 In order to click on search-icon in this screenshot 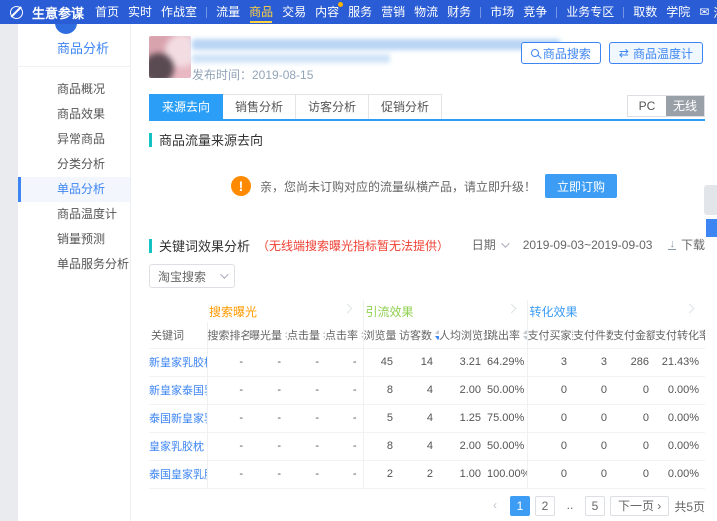, I will do `click(534, 53)`.